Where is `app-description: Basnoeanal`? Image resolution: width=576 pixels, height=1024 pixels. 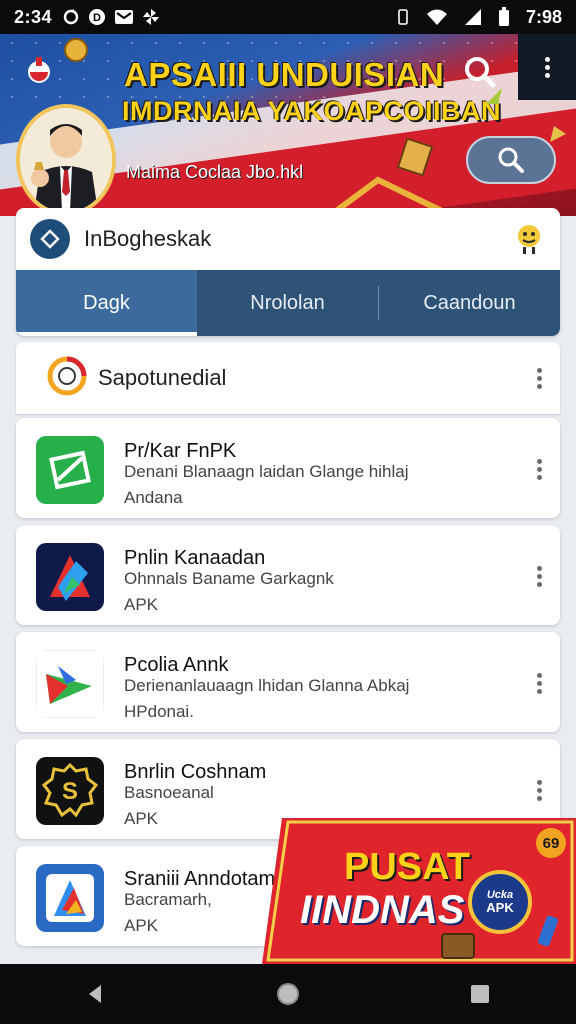 app-description: Basnoeanal is located at coordinates (169, 792).